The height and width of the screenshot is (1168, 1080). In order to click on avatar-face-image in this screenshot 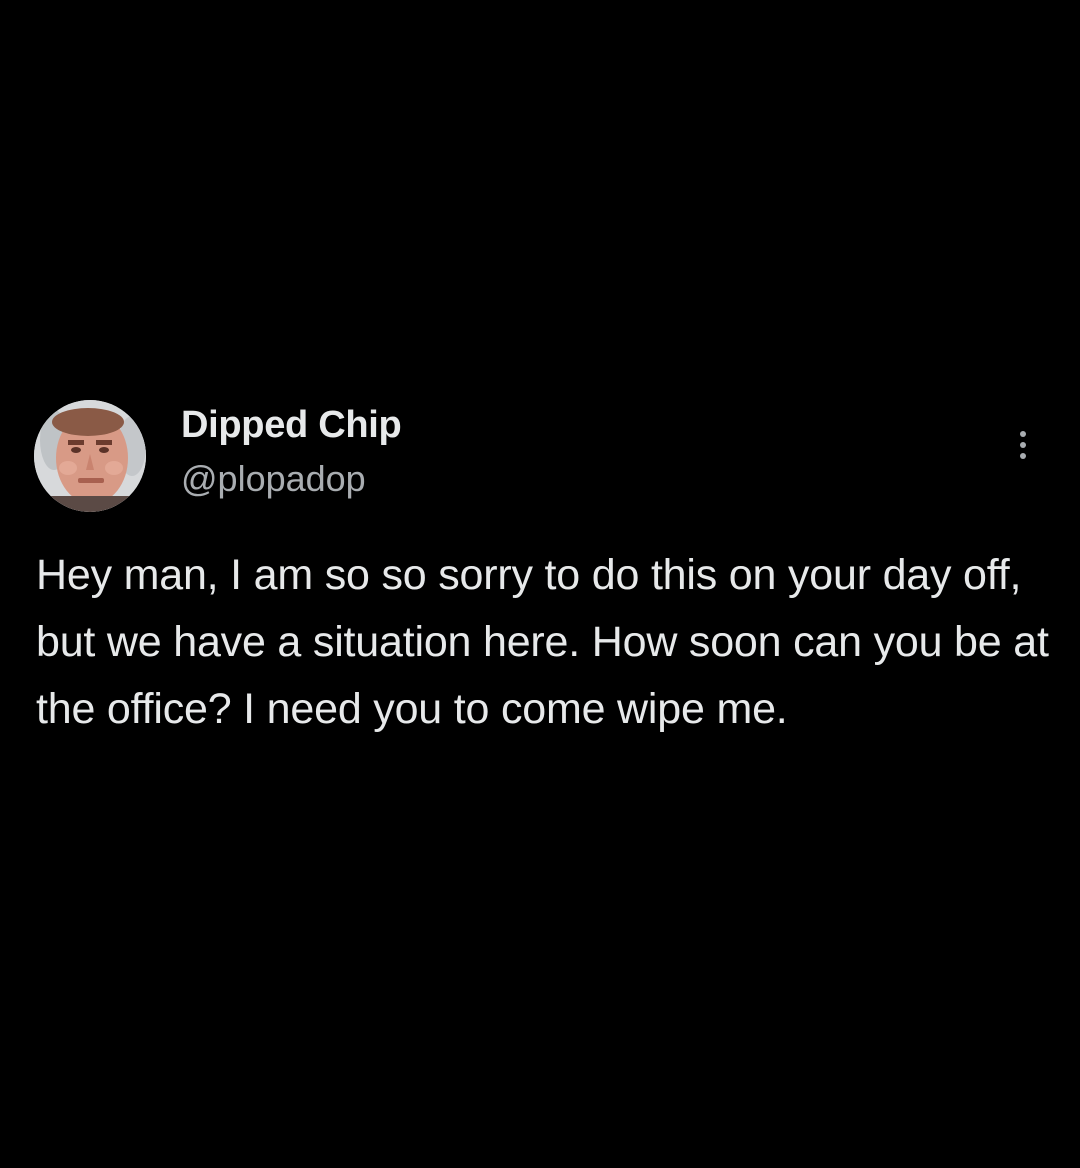, I will do `click(90, 456)`.